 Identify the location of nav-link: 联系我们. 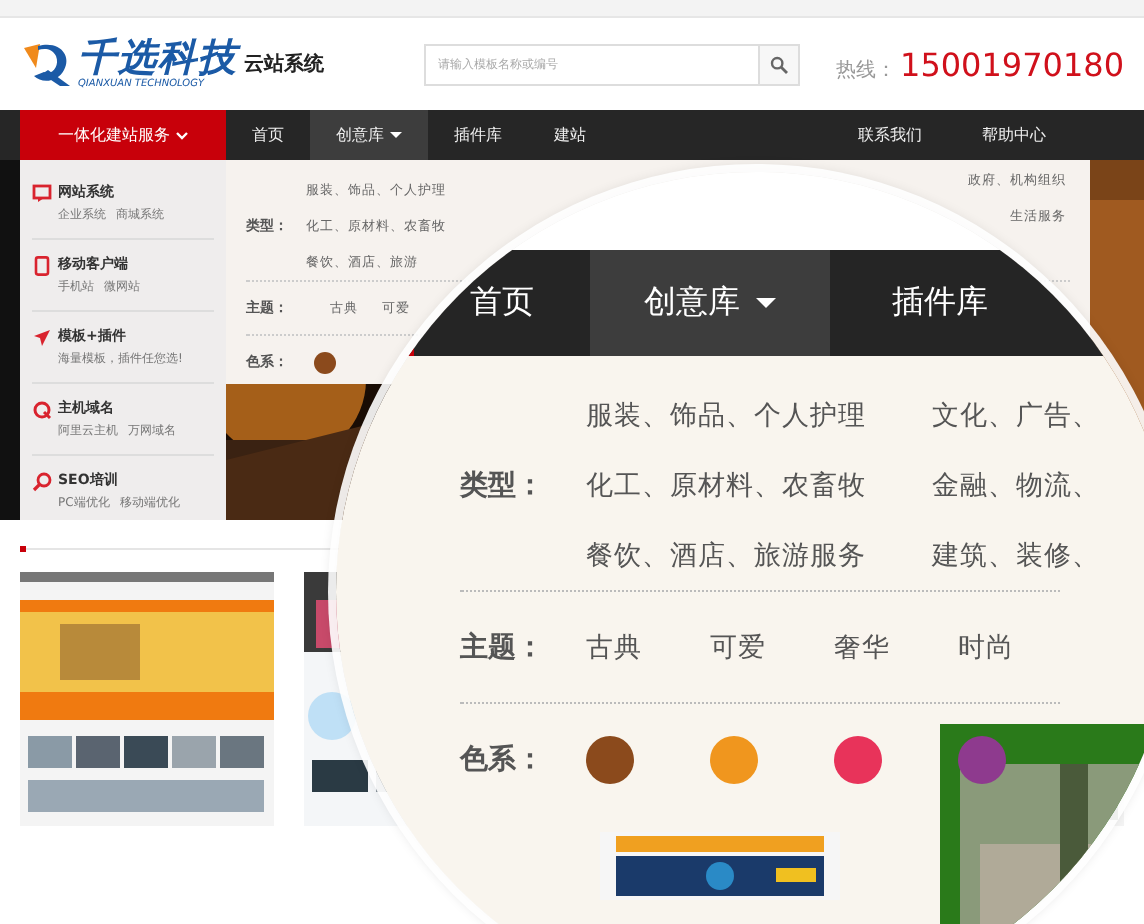
(890, 135).